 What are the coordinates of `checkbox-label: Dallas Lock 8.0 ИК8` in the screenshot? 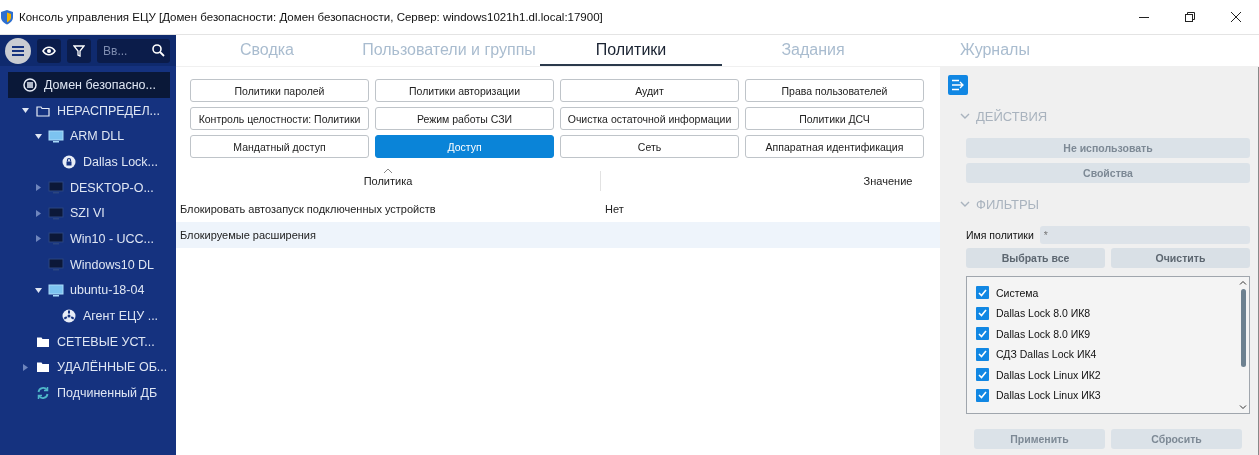 It's located at (1043, 313).